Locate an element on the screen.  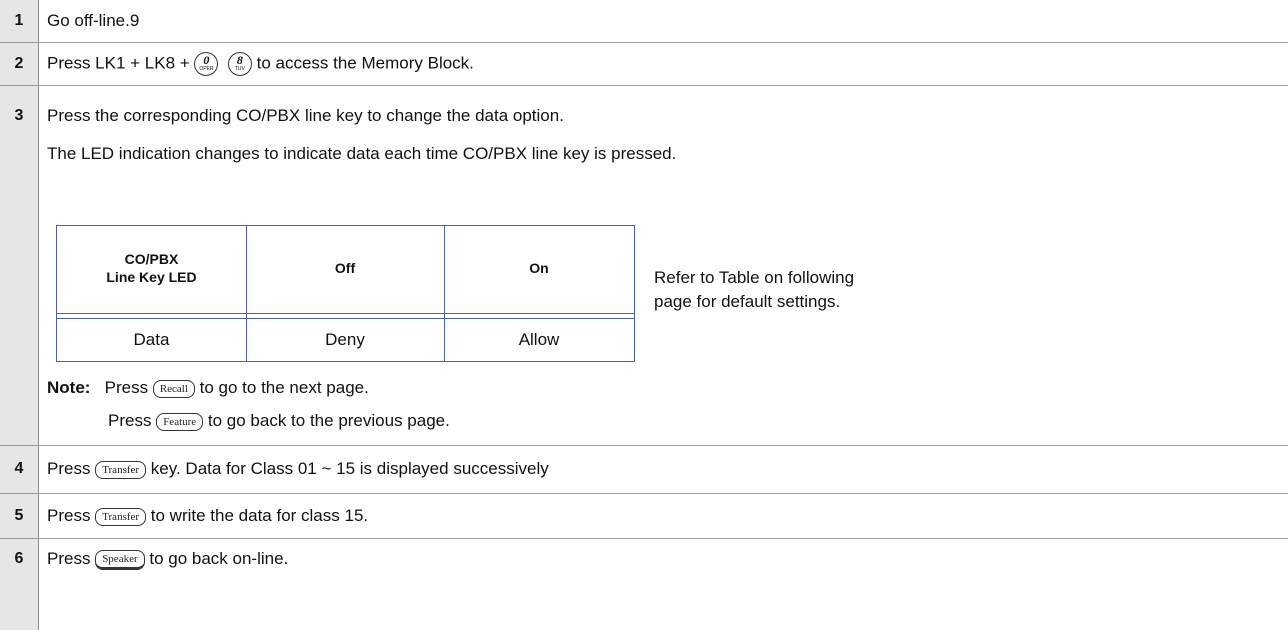
step-row-6: 6 Press Speaker to go back on-line. is located at coordinates (644, 584).